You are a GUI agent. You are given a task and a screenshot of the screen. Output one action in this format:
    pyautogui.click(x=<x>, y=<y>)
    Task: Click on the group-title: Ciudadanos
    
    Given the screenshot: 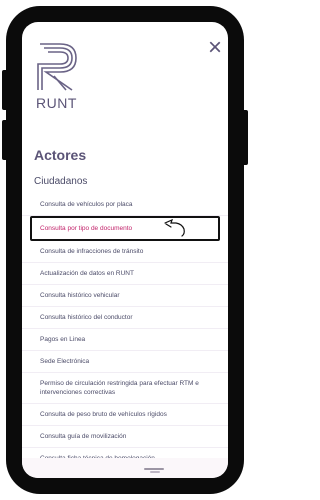 What is the action you would take?
    pyautogui.click(x=61, y=181)
    